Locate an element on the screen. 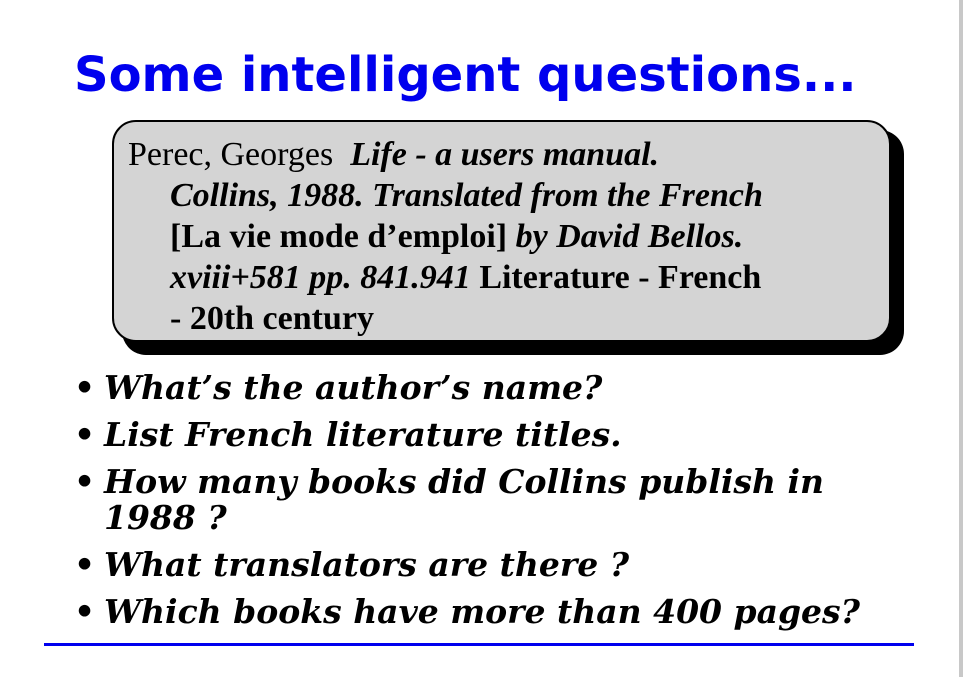  citation-subject-2: - 20th century is located at coordinates (272, 318).